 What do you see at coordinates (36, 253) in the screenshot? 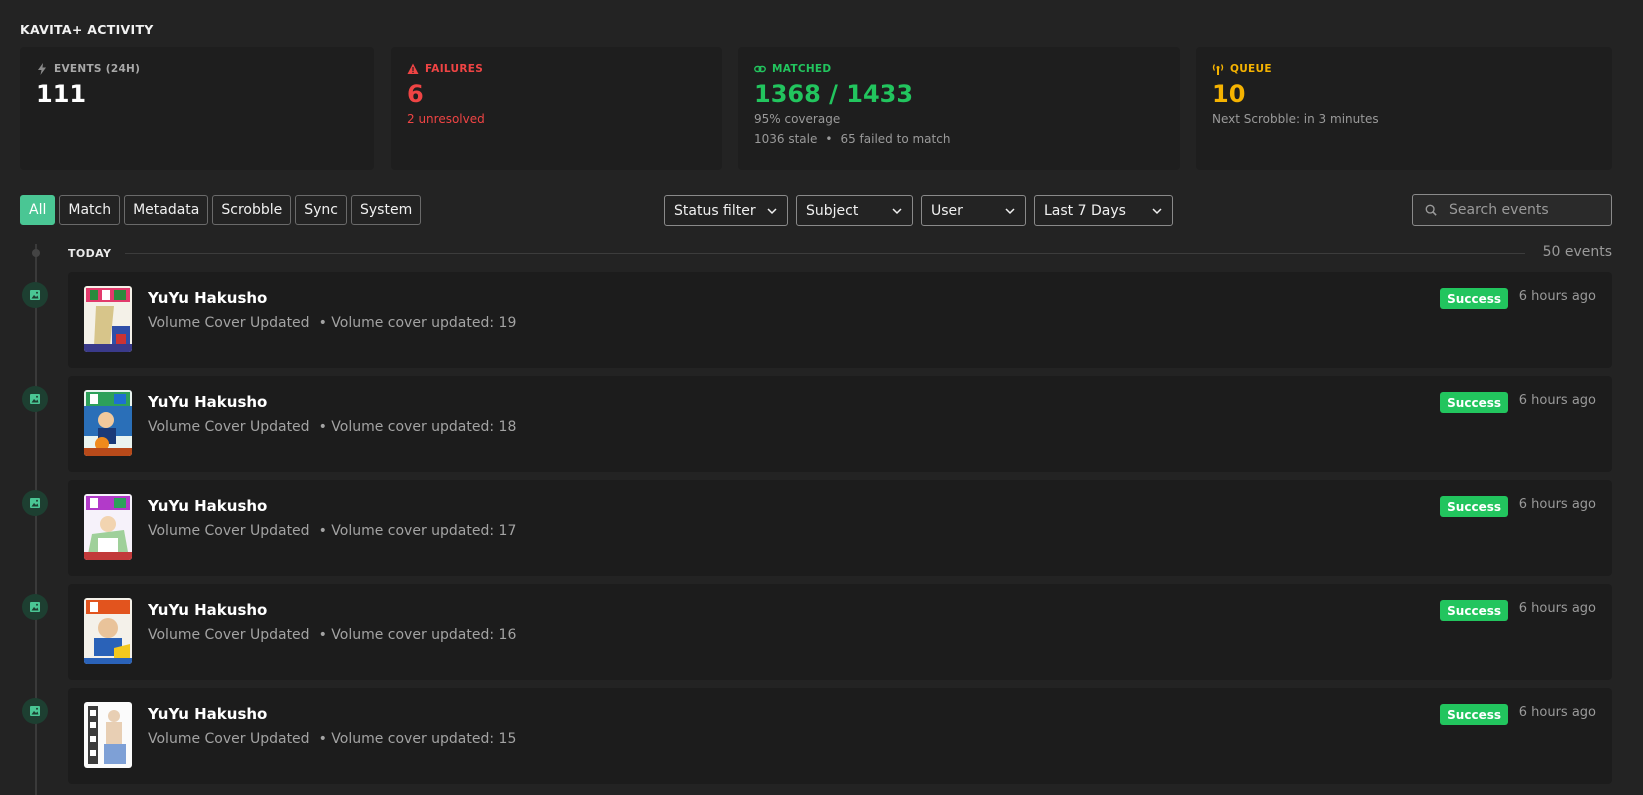
I see `timeline-day-dot` at bounding box center [36, 253].